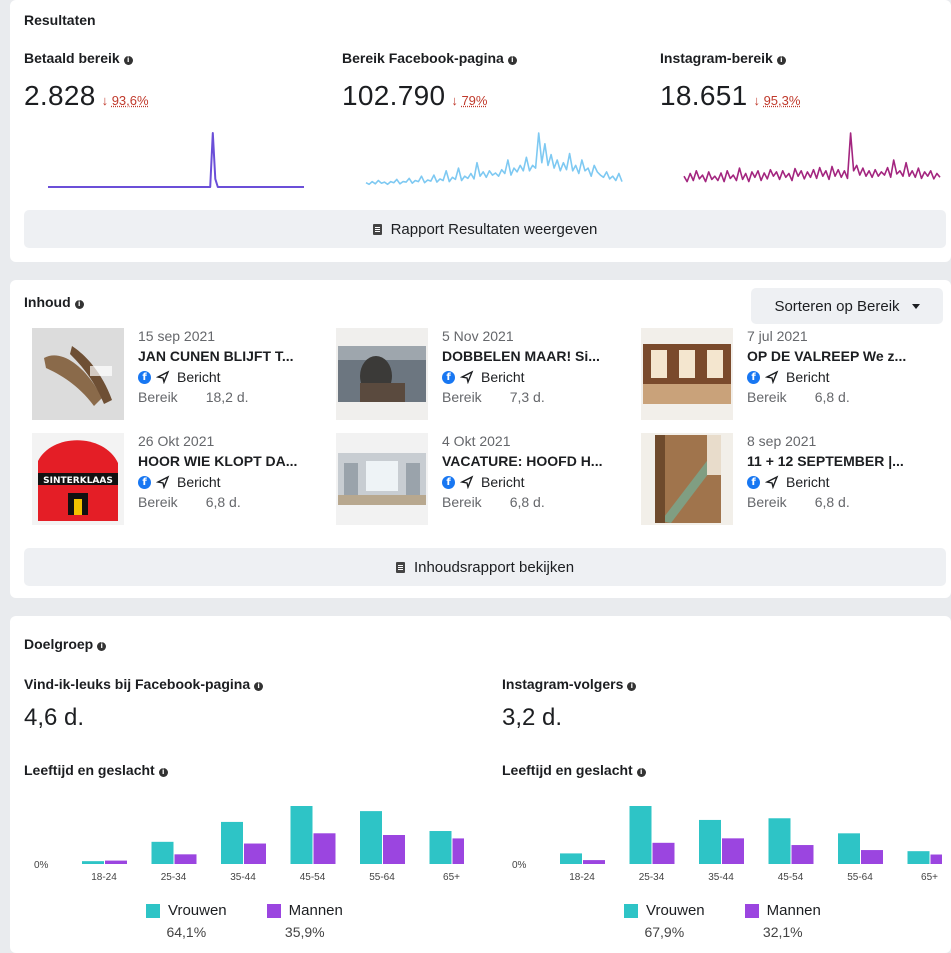 This screenshot has height=953, width=951. Describe the element at coordinates (485, 229) in the screenshot. I see `results-report-button: Rapport Resultaten weergeven` at that location.